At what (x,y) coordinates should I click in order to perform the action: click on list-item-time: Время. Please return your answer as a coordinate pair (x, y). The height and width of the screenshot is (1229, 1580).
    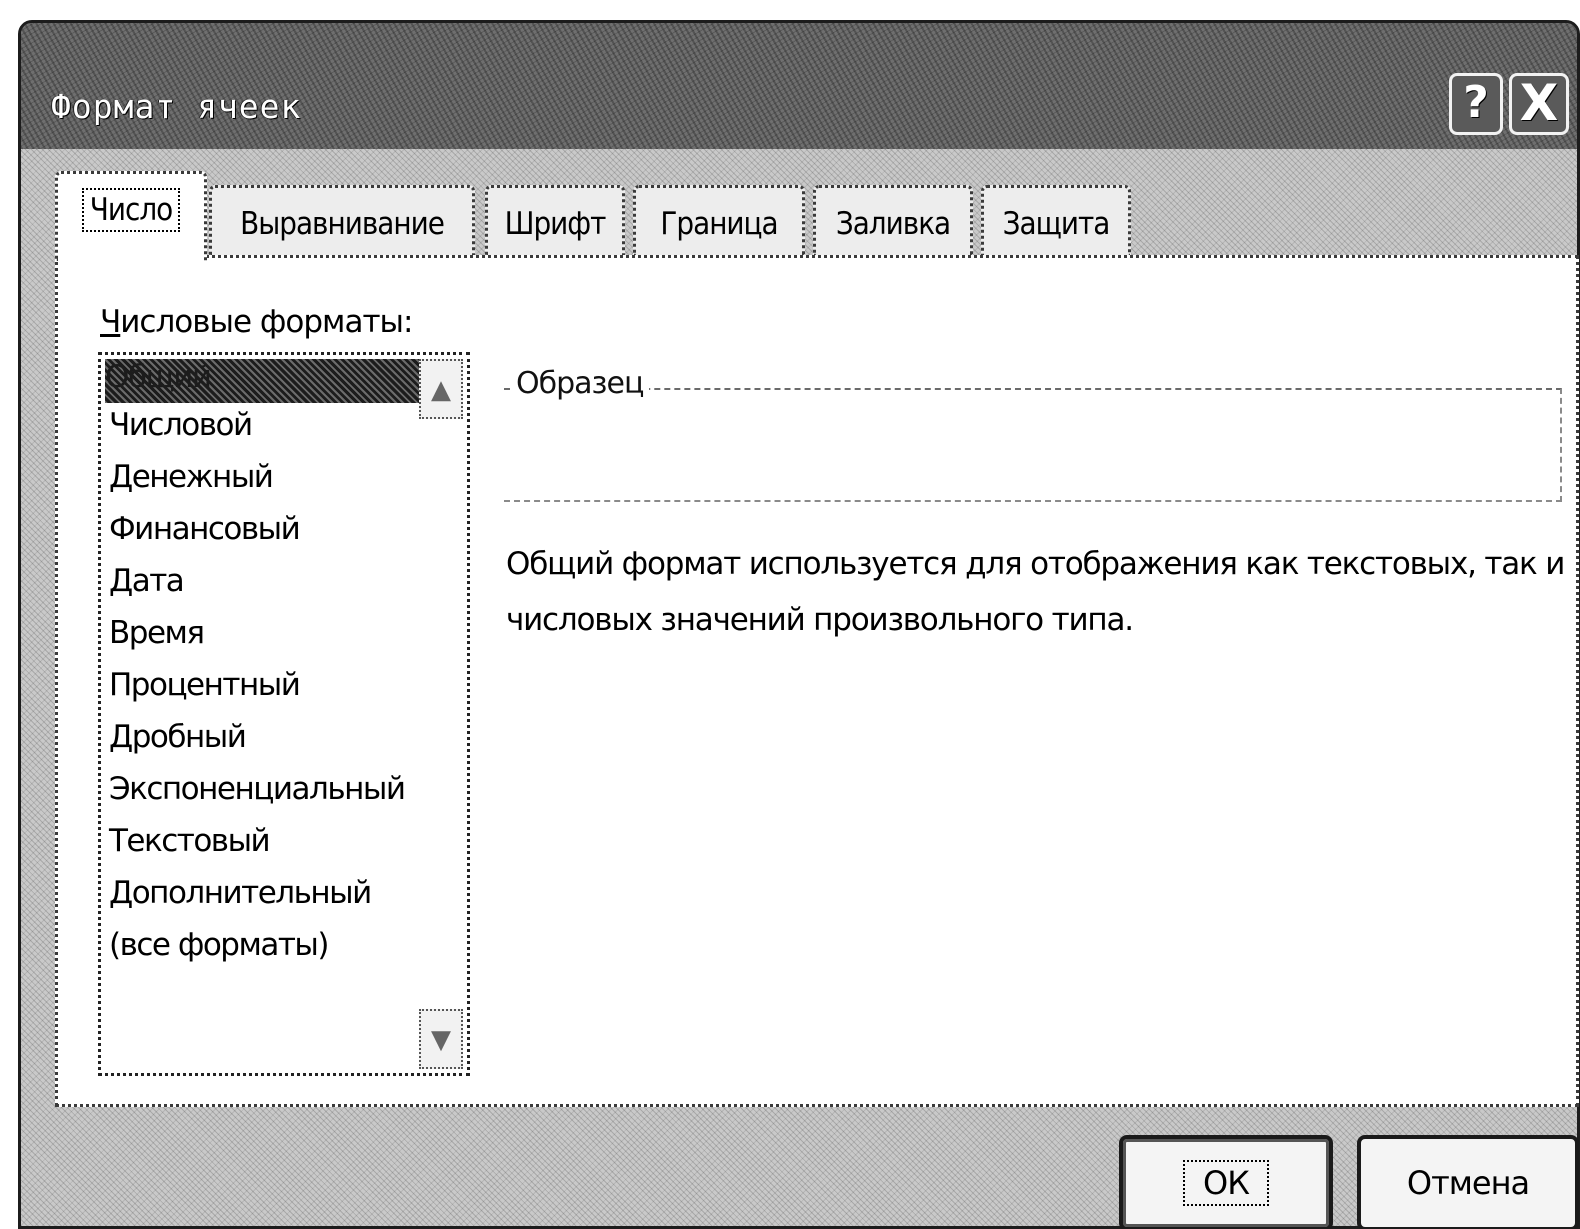
    Looking at the image, I should click on (157, 633).